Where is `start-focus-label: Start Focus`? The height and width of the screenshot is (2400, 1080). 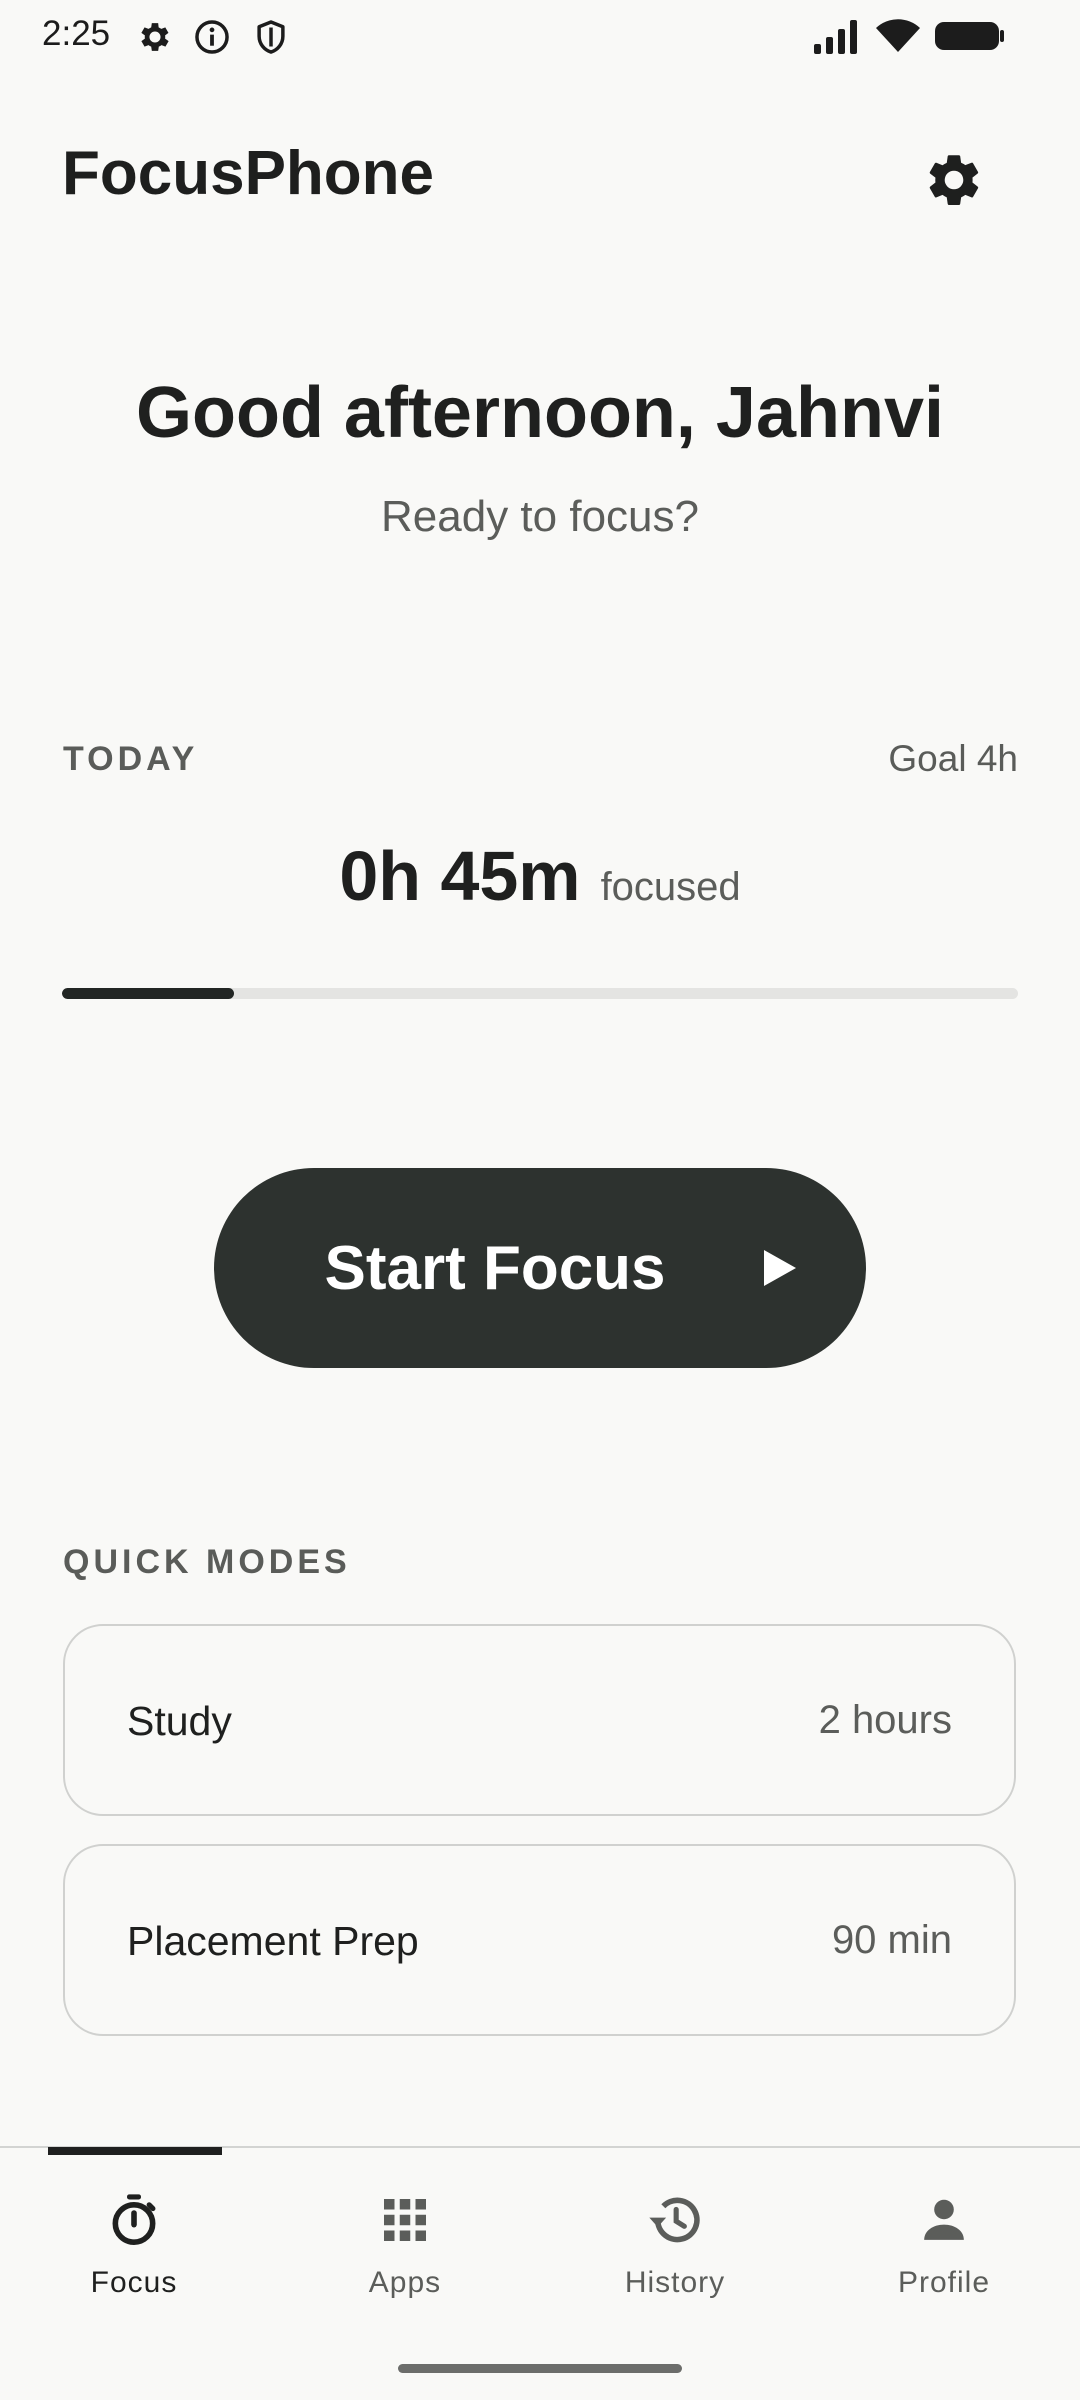 start-focus-label: Start Focus is located at coordinates (495, 1268).